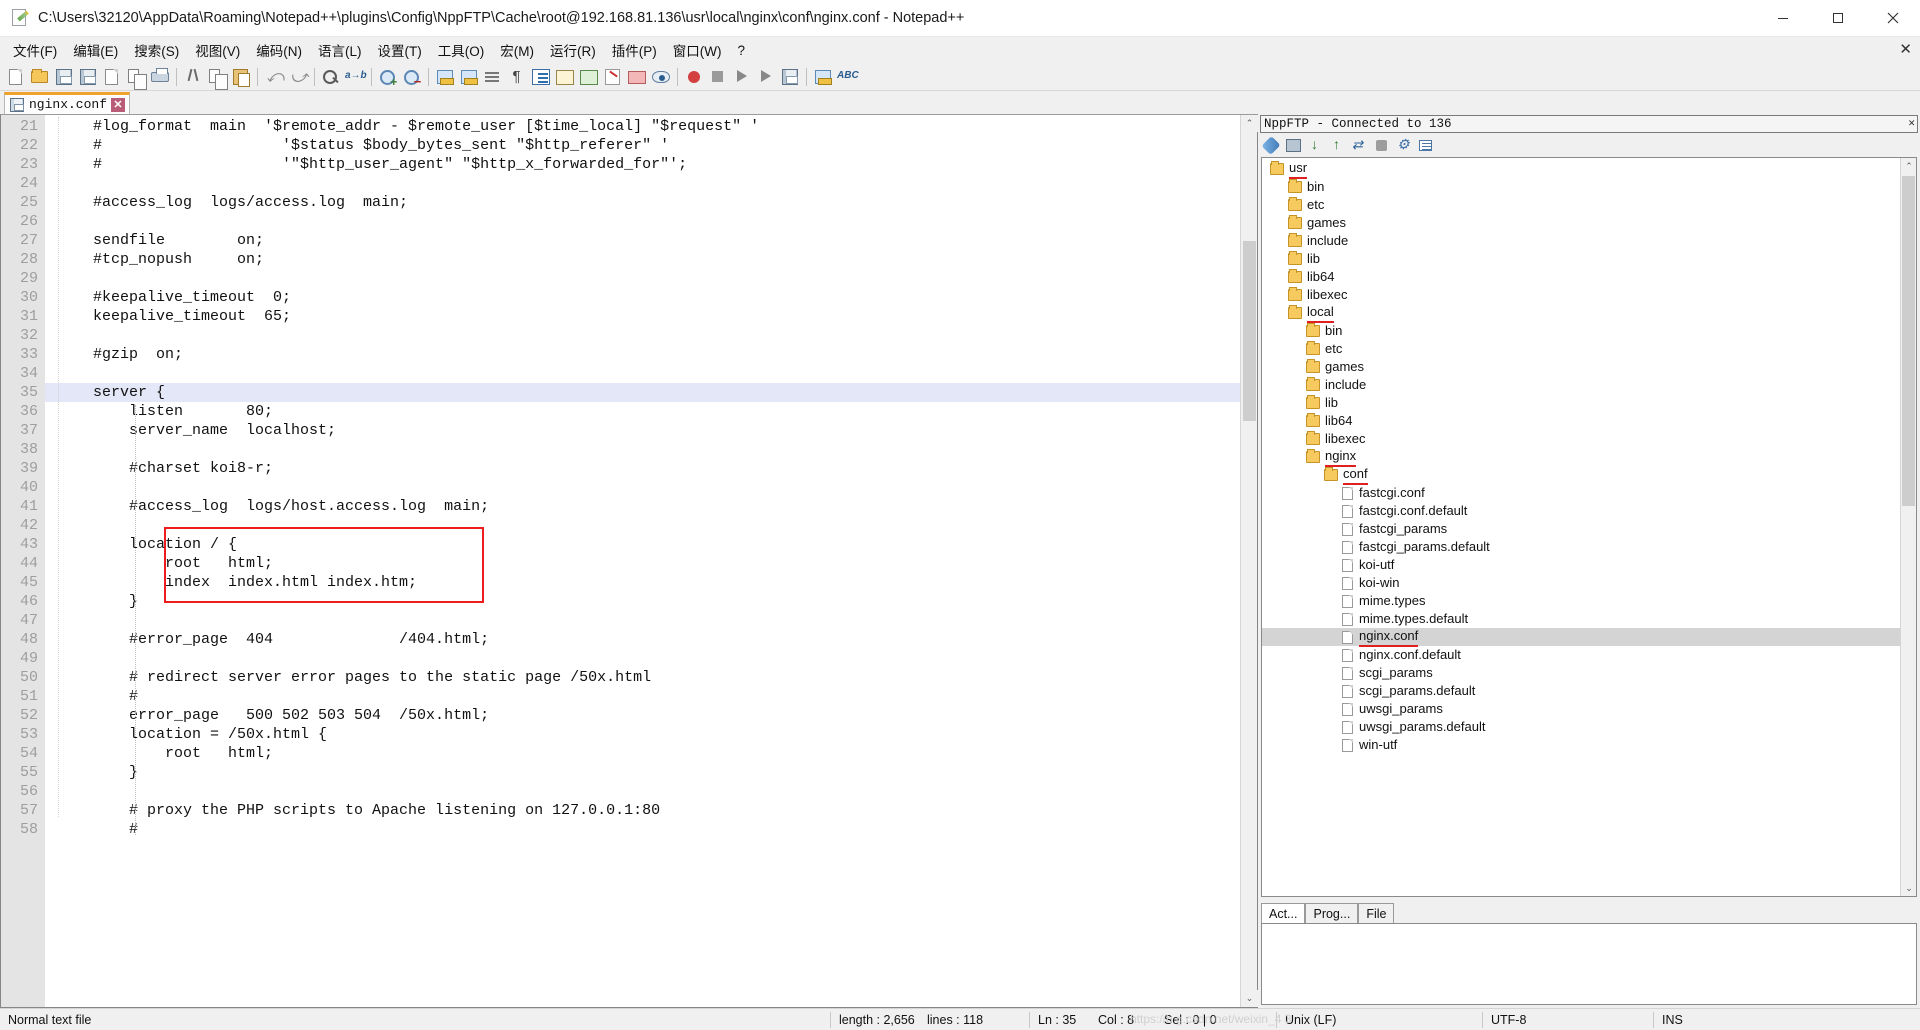  What do you see at coordinates (642, 202) in the screenshot?
I see `code-line: #access_log logs/access.log main;` at bounding box center [642, 202].